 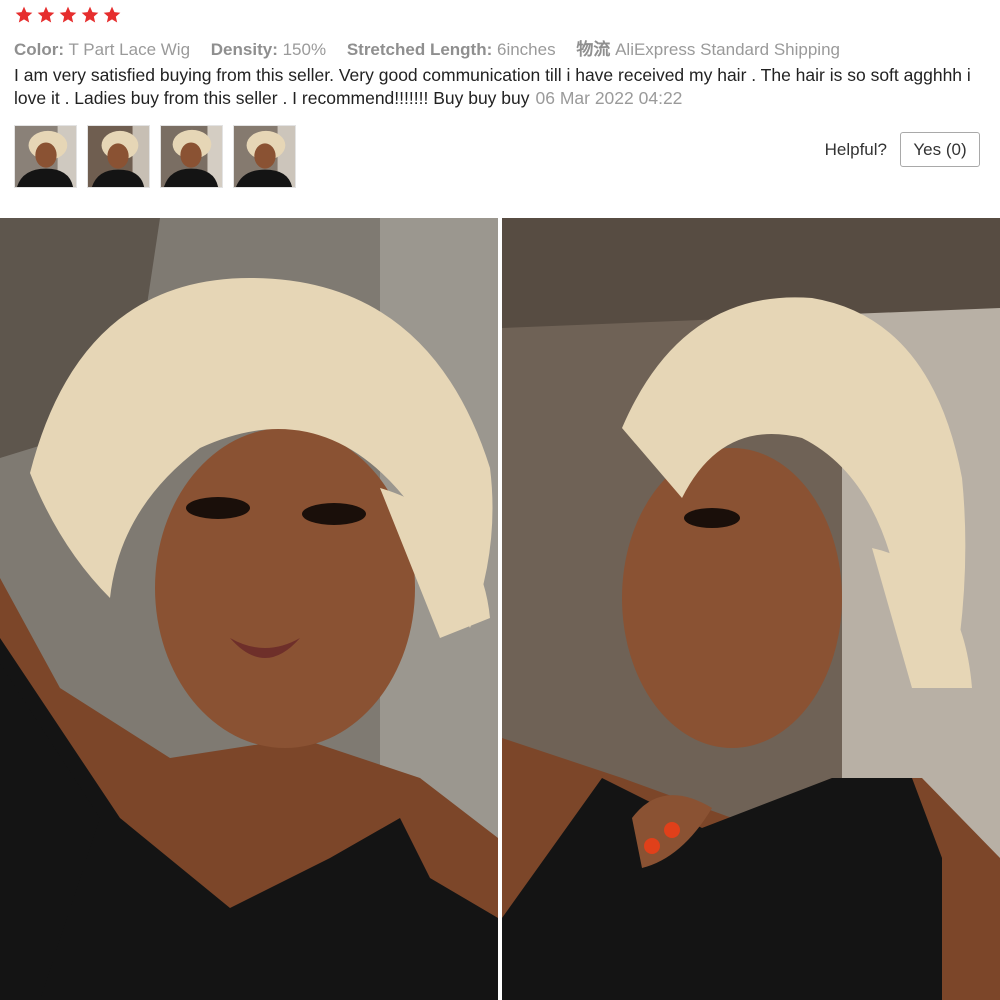 What do you see at coordinates (609, 98) in the screenshot?
I see `review-date: 06 Mar 2022 04:22` at bounding box center [609, 98].